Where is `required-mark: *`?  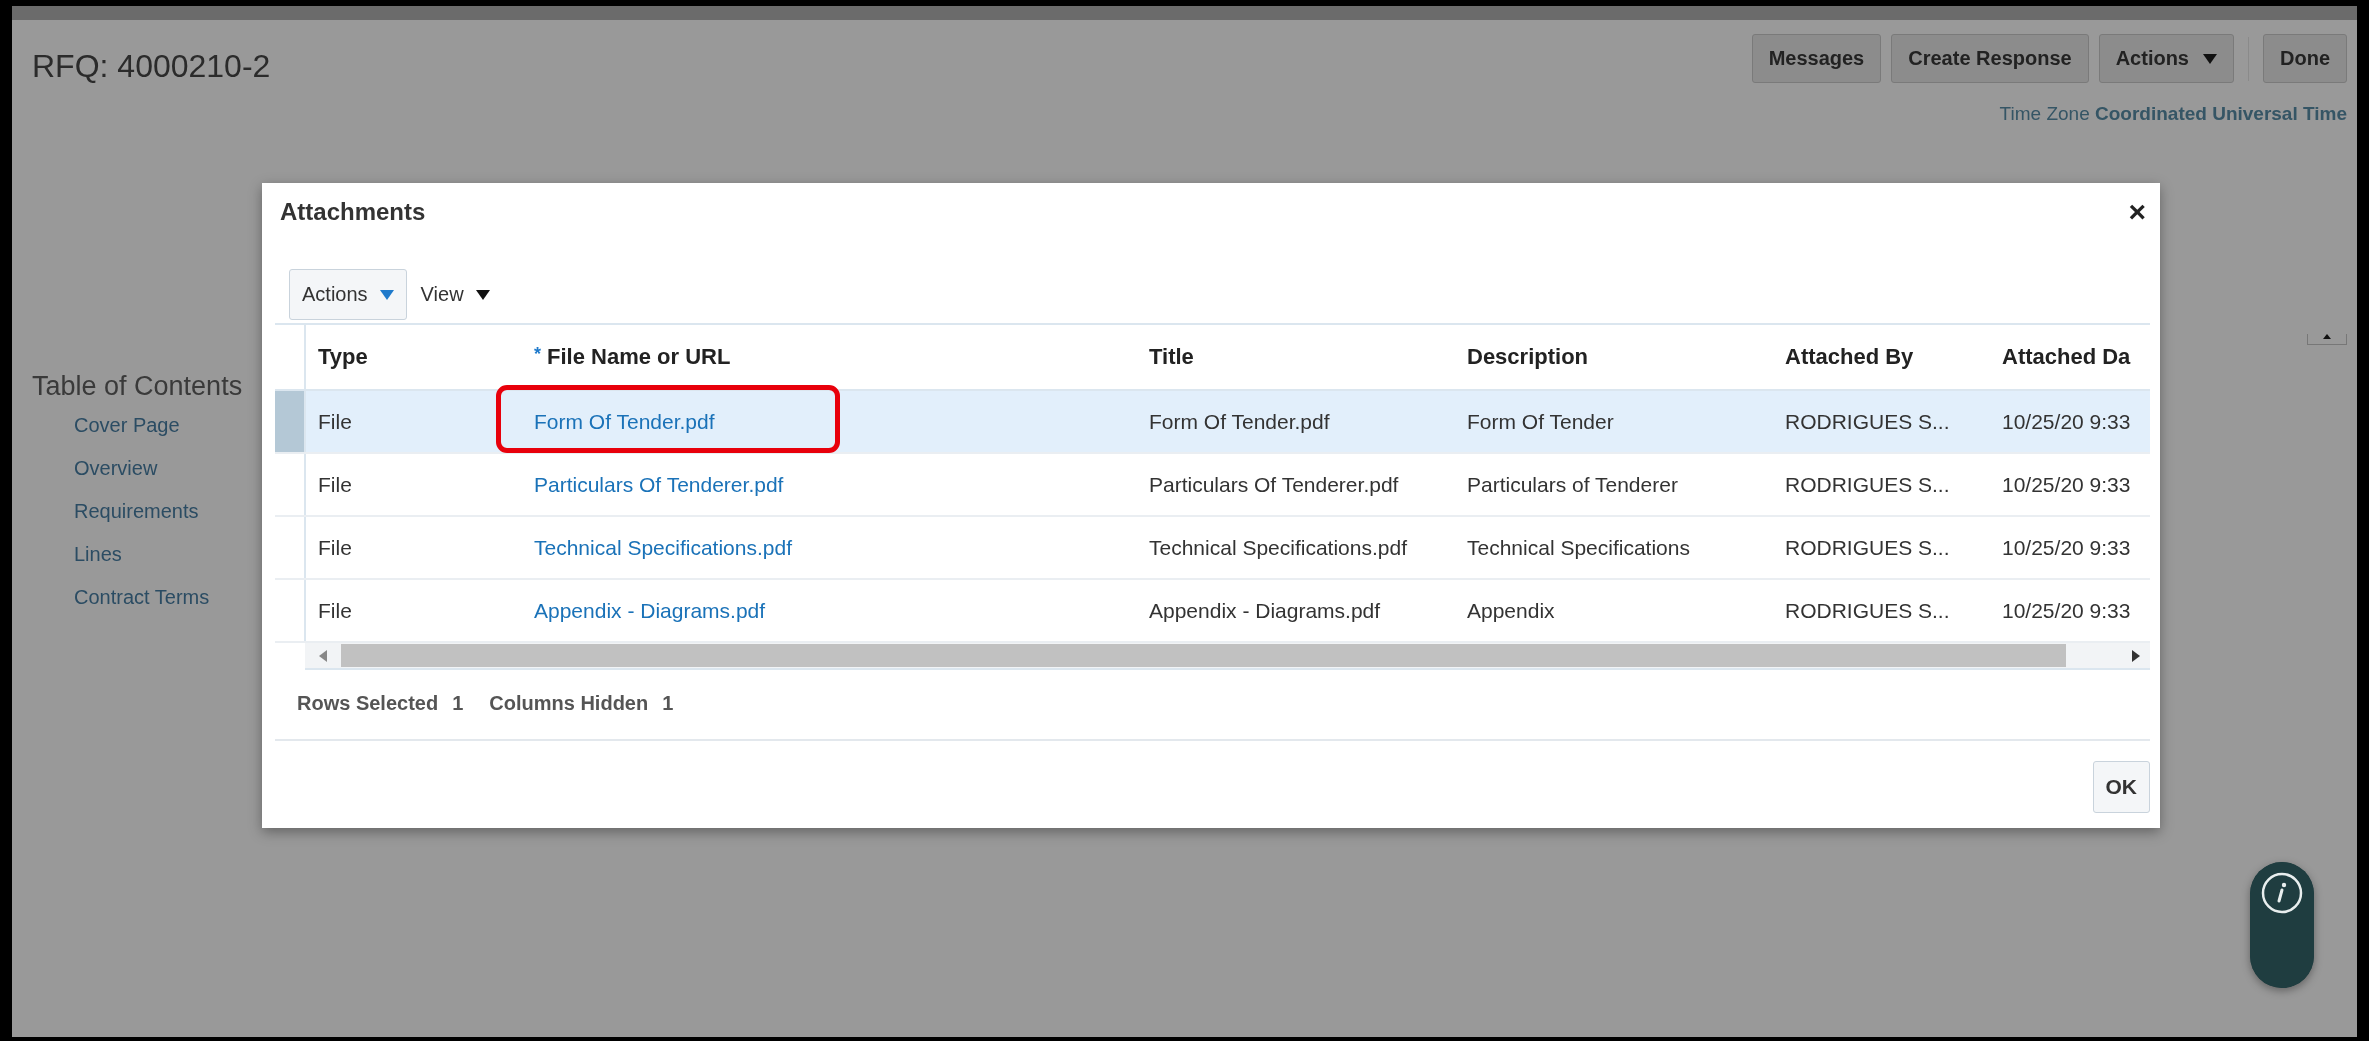
required-mark: * is located at coordinates (537, 354).